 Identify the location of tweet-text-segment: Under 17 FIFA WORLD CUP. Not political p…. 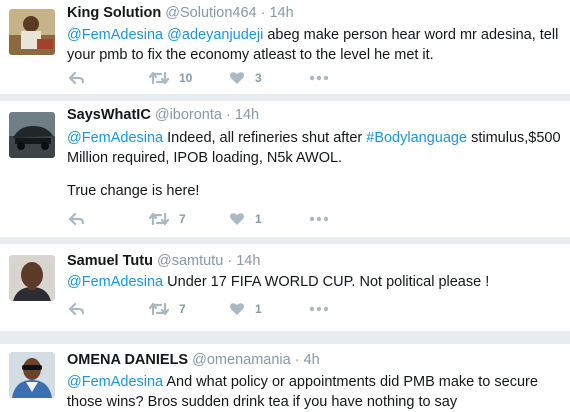
(326, 282).